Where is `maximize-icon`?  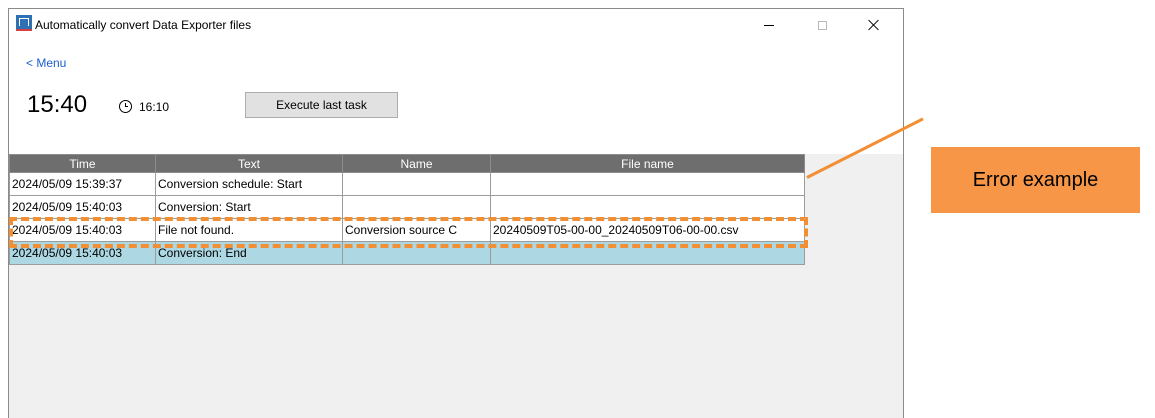
maximize-icon is located at coordinates (822, 25).